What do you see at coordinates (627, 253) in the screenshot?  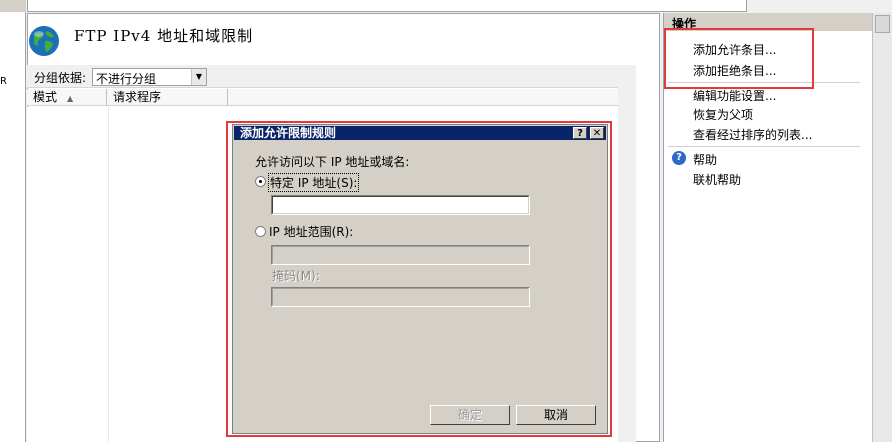 I see `main-scrollbar` at bounding box center [627, 253].